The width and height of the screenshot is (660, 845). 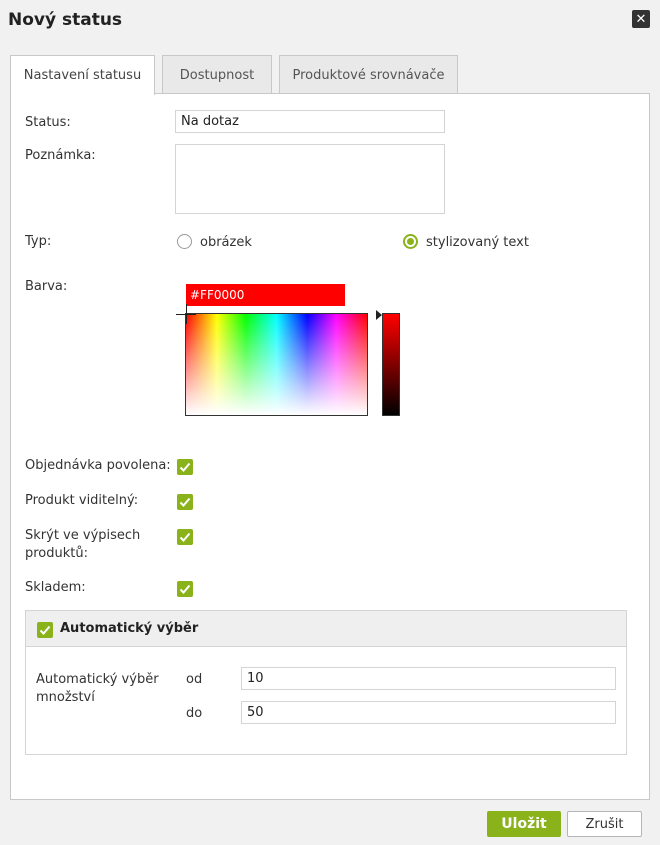 I want to click on tab-availability: Dostupnost, so click(x=217, y=74).